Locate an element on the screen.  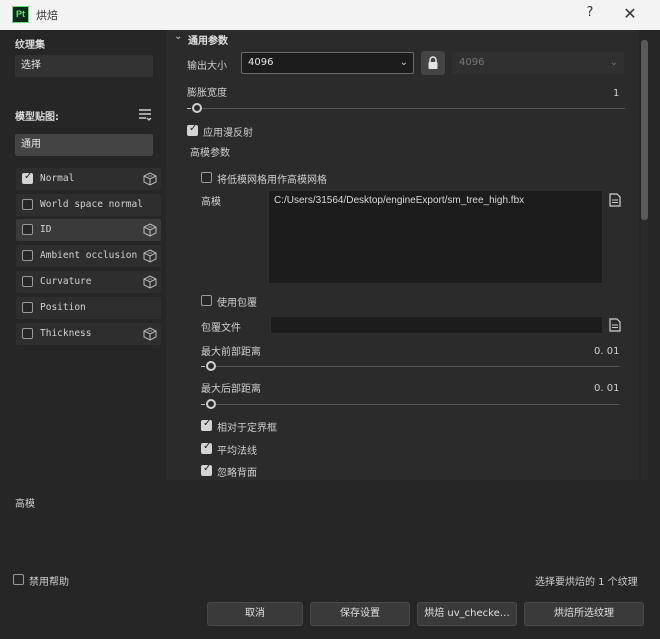
max-front-distance-label: 最大前部距离 is located at coordinates (231, 352).